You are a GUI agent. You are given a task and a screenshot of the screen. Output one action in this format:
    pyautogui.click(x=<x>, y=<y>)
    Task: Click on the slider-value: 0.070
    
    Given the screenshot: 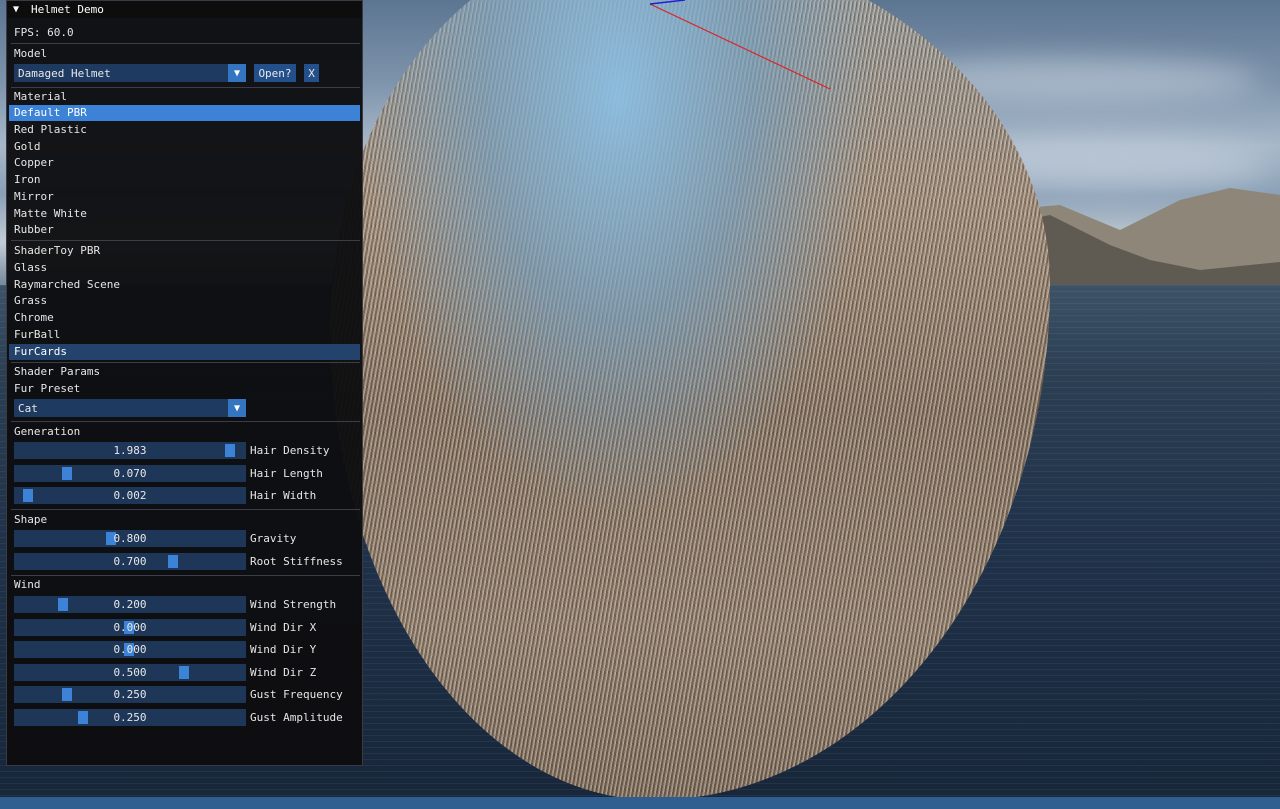 What is the action you would take?
    pyautogui.click(x=130, y=473)
    